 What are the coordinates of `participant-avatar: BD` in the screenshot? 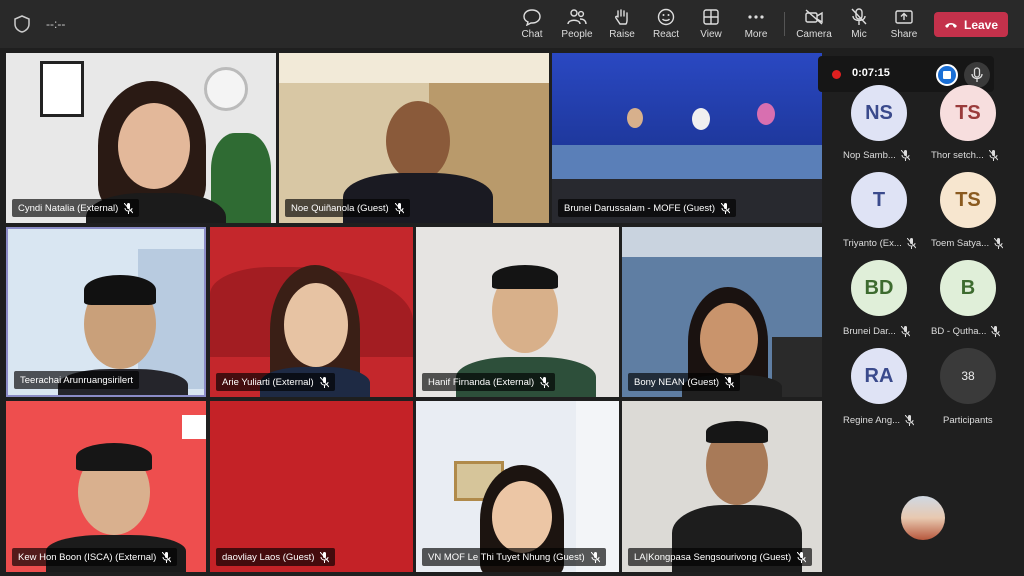 It's located at (879, 288).